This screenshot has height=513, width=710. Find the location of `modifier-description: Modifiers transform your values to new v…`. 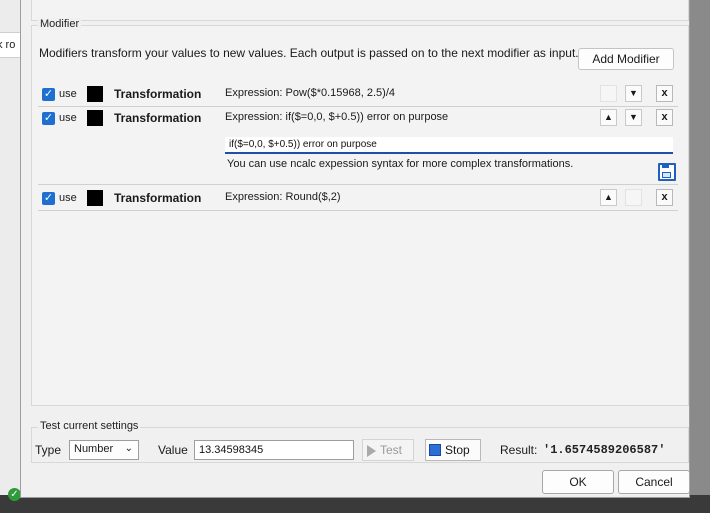

modifier-description: Modifiers transform your values to new v… is located at coordinates (309, 53).